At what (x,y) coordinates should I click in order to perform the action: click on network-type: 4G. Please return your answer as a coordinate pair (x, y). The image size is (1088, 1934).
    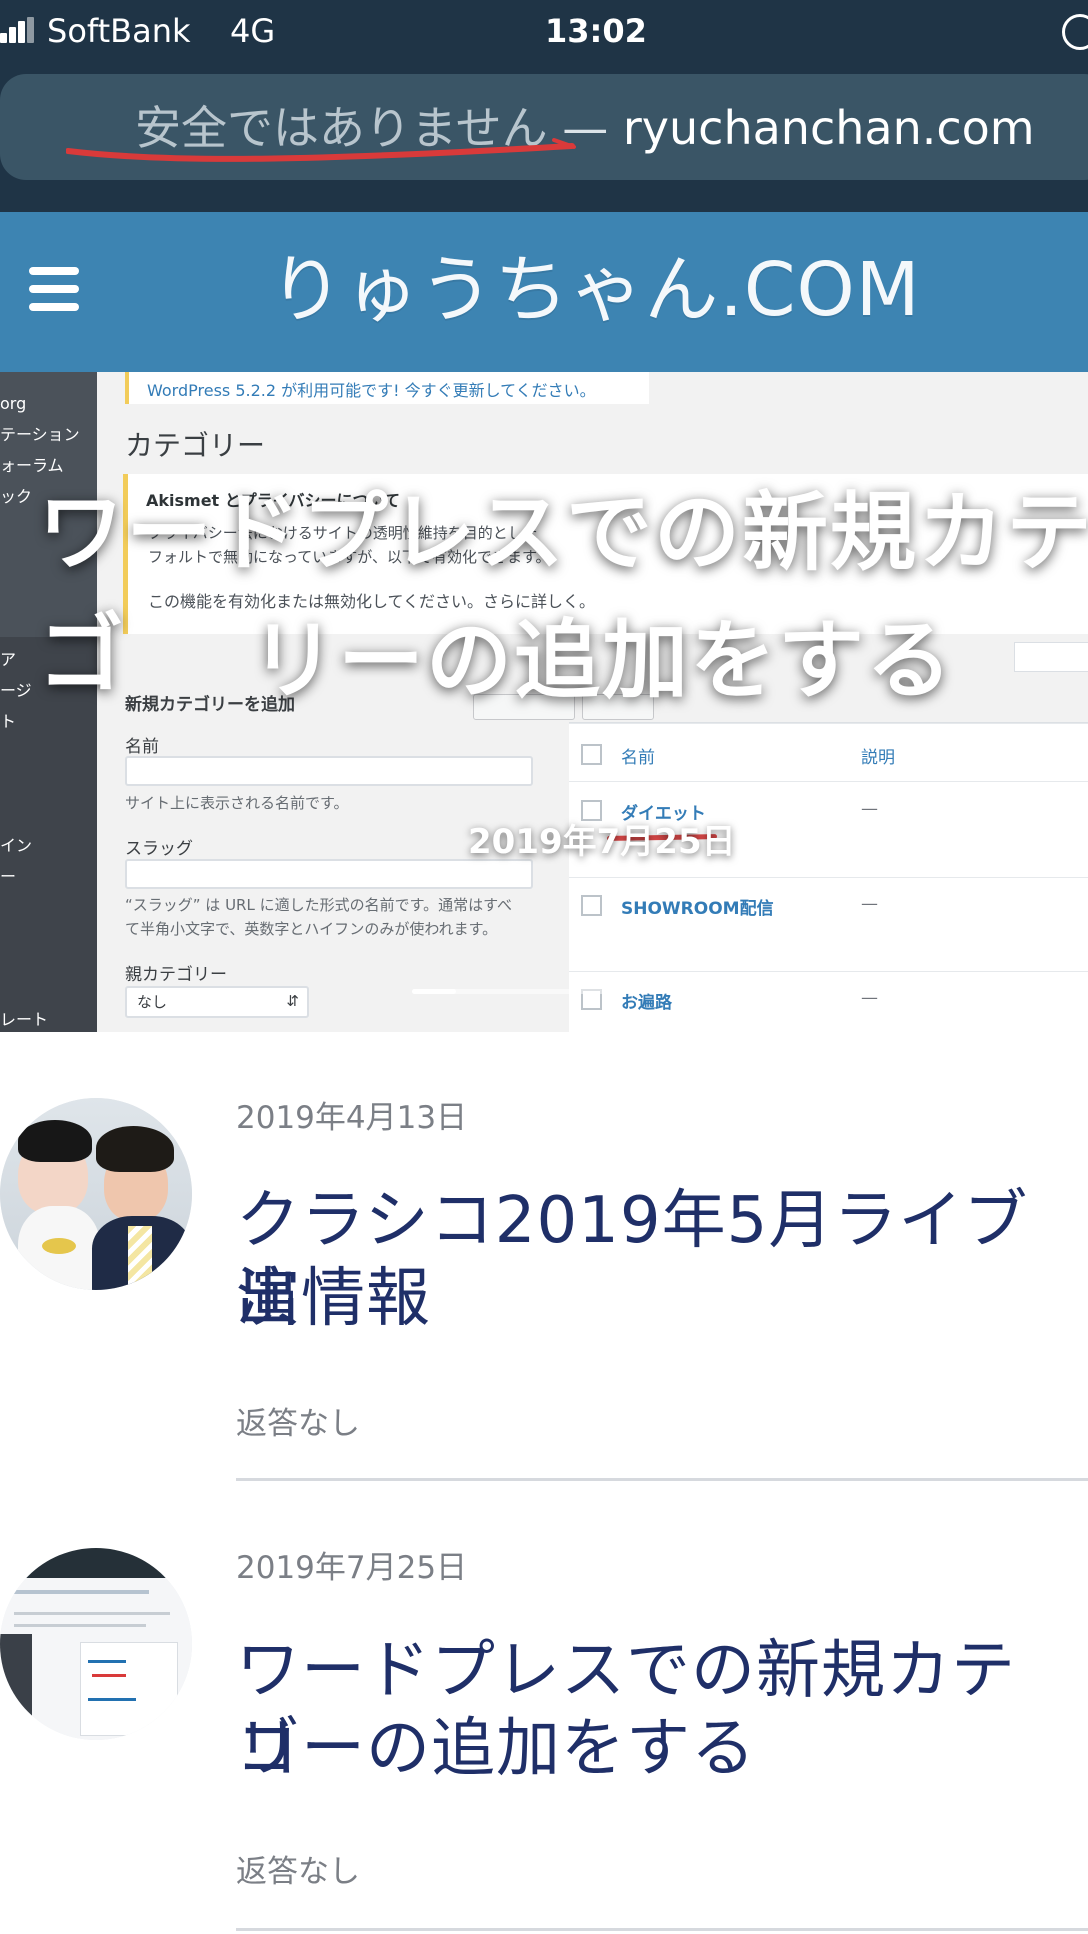
    Looking at the image, I should click on (253, 31).